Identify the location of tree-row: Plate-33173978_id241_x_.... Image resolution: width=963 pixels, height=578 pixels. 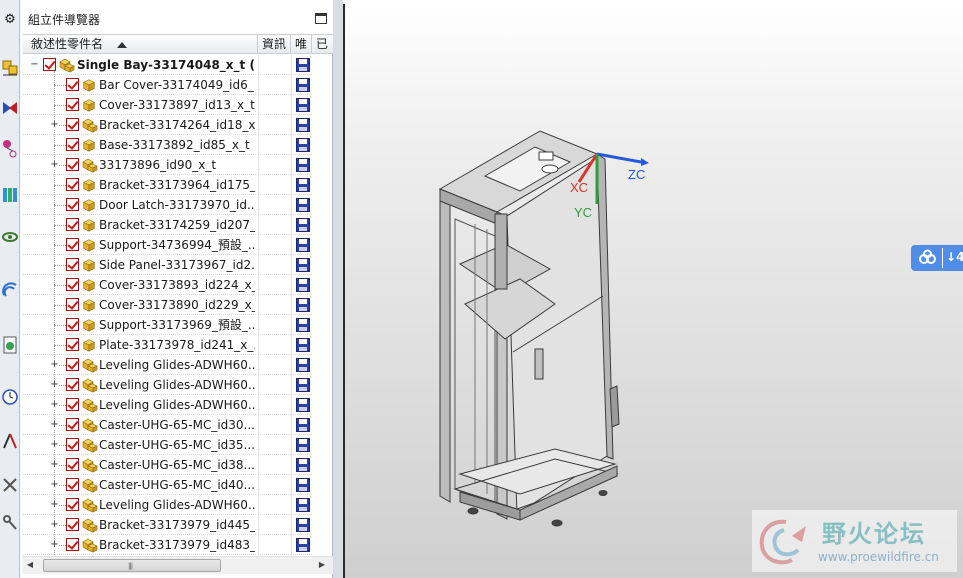
(176, 345).